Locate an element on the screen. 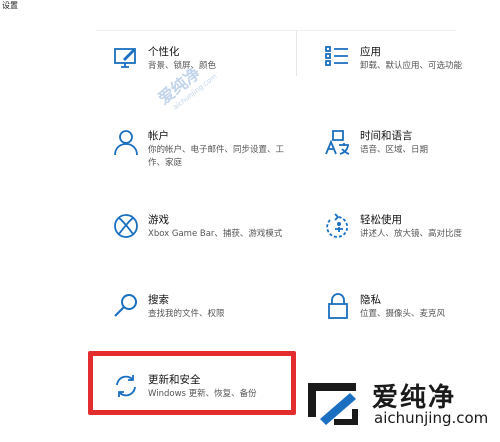 This screenshot has height=442, width=500. privacy-lock-icon is located at coordinates (338, 306).